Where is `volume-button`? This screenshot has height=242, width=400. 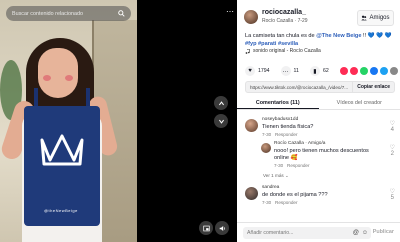 volume-button is located at coordinates (222, 228).